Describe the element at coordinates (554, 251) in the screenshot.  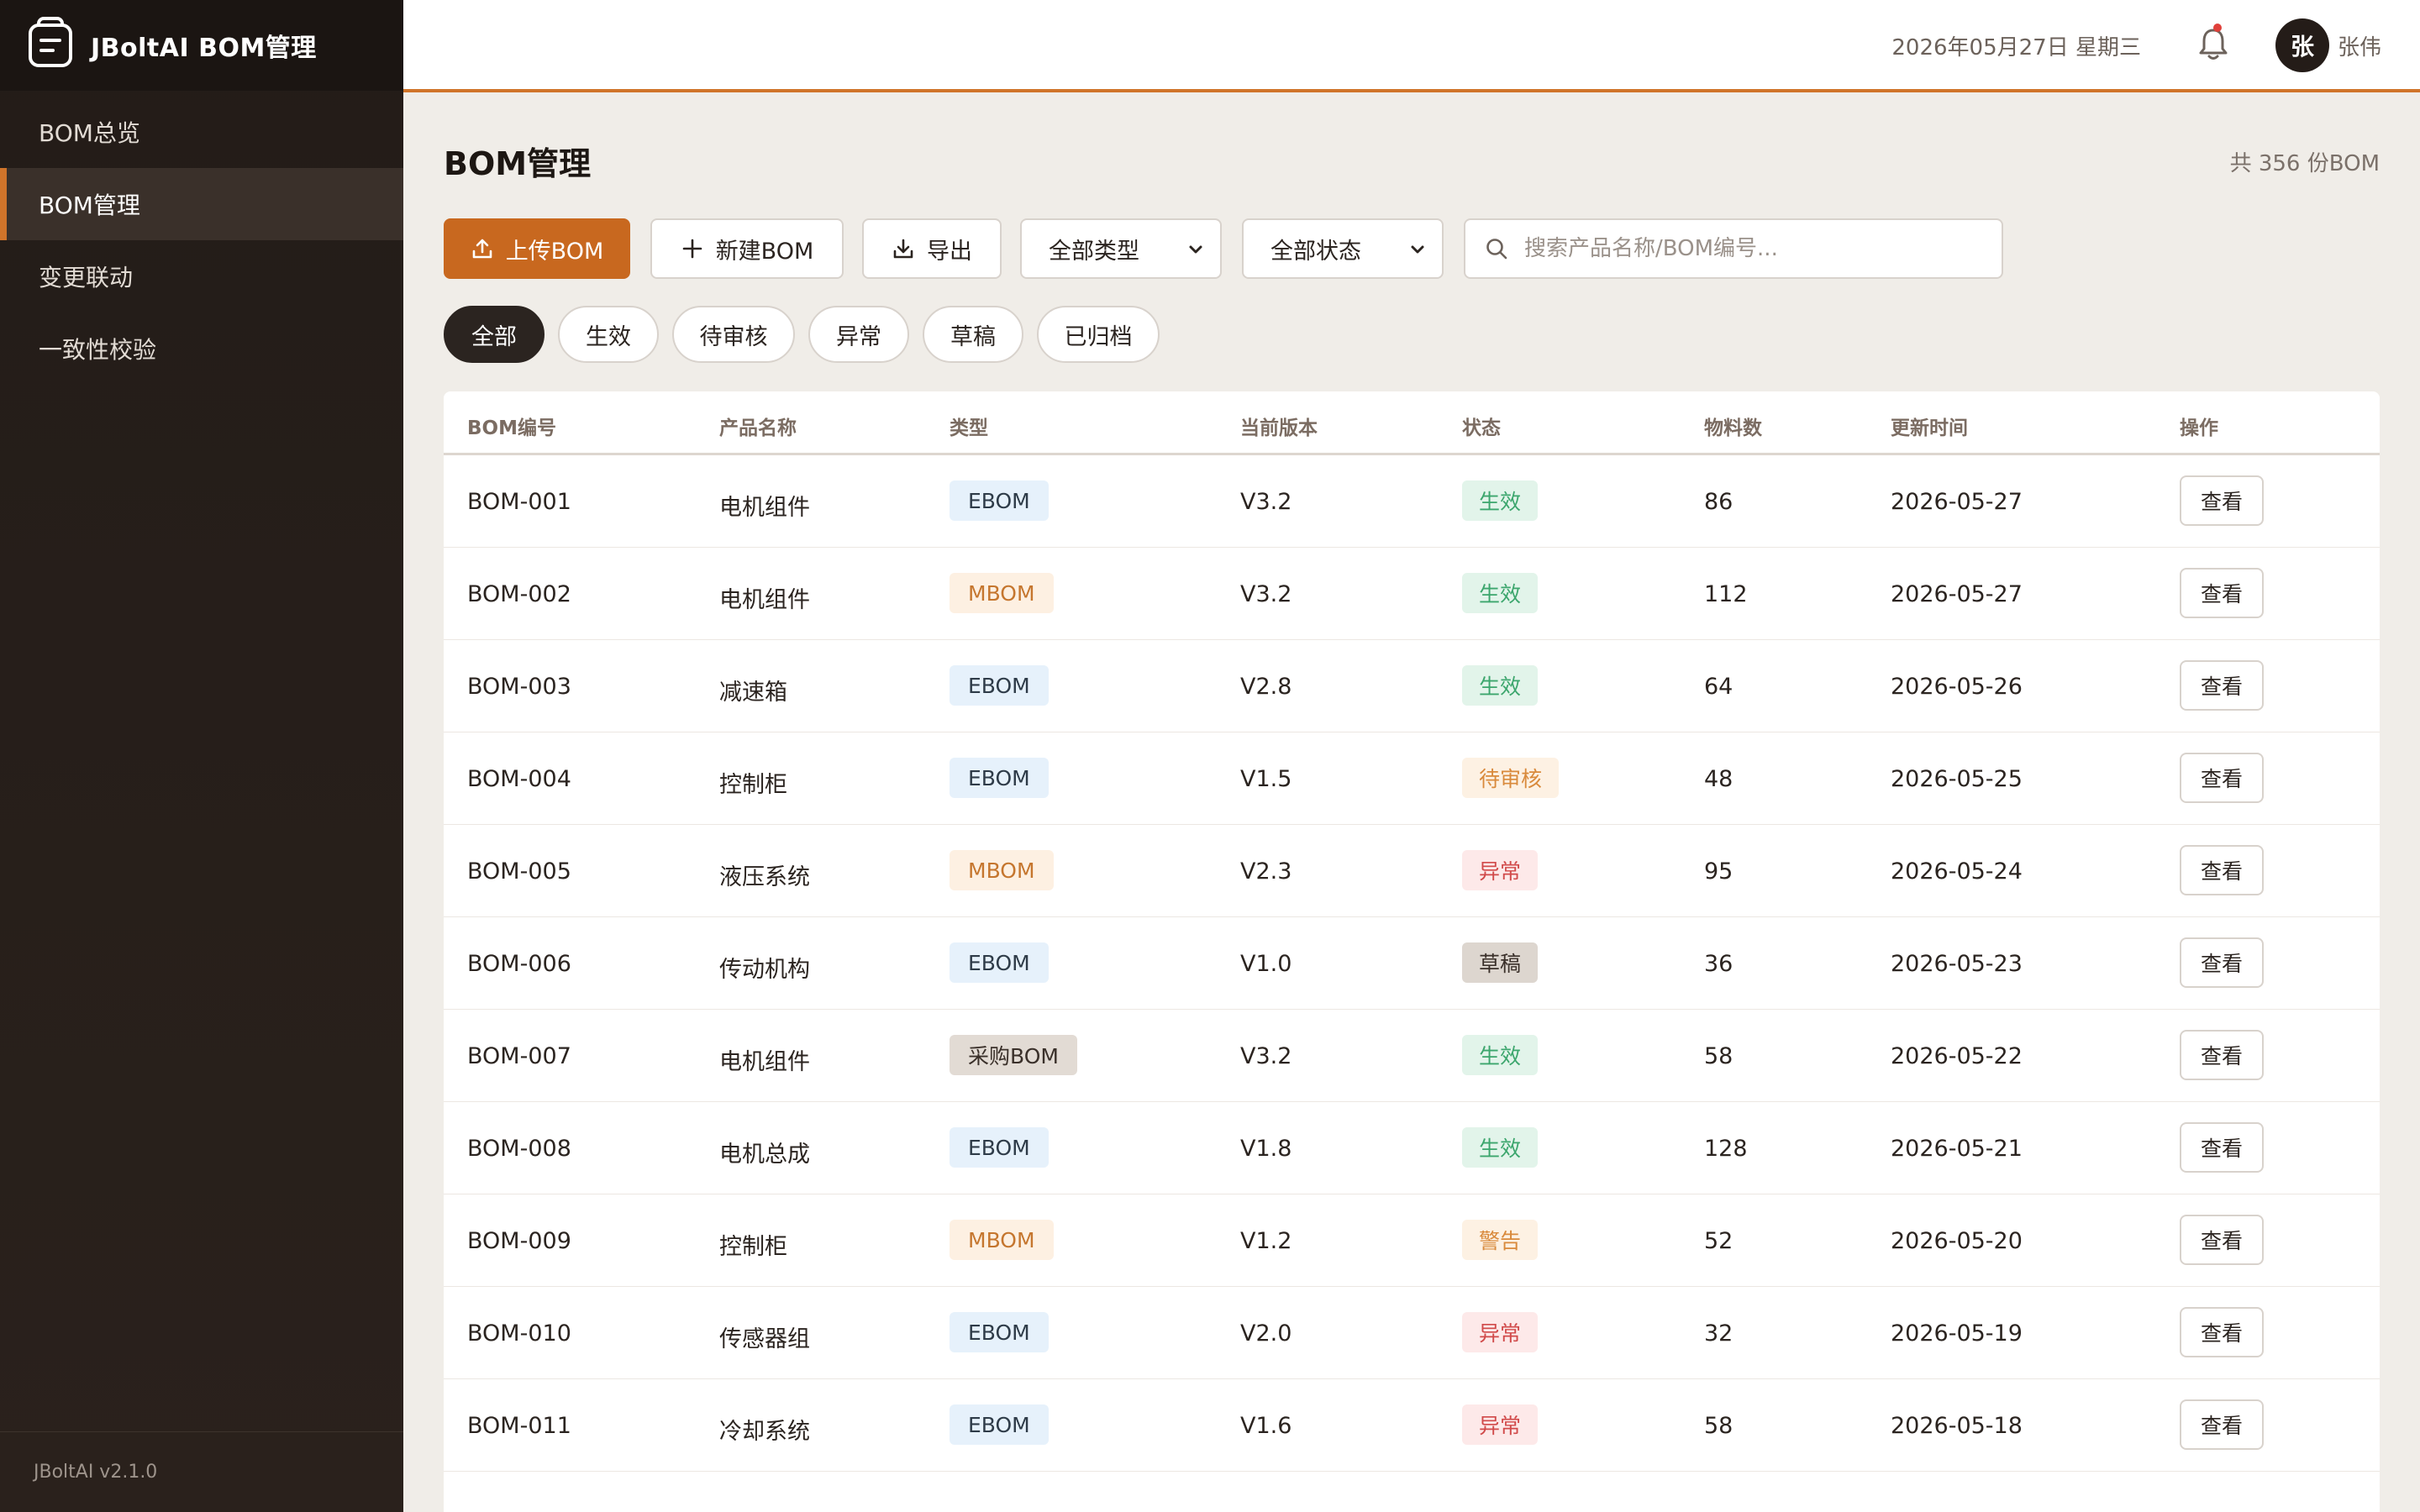
I see `upload-bom-label: 上传BOM` at that location.